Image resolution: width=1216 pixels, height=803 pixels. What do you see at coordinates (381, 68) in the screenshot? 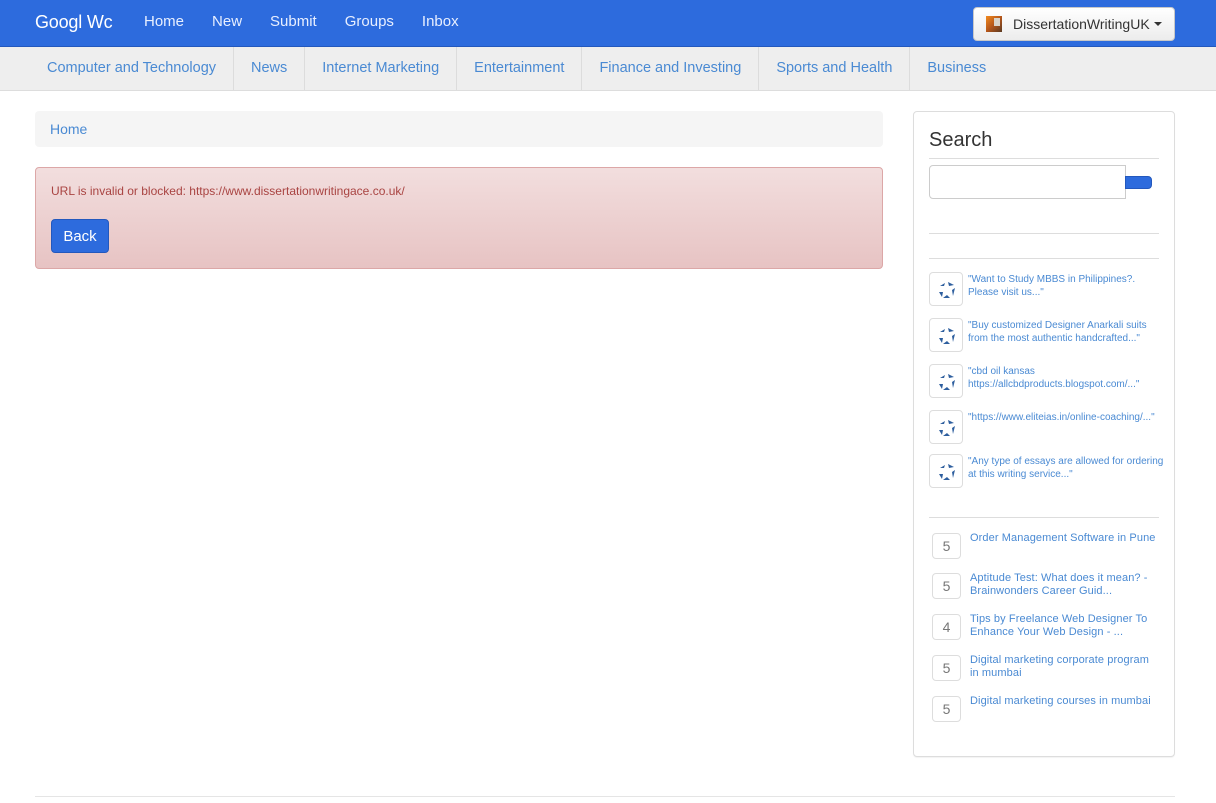
I see `category-internet-marketing: Internet Marketing` at bounding box center [381, 68].